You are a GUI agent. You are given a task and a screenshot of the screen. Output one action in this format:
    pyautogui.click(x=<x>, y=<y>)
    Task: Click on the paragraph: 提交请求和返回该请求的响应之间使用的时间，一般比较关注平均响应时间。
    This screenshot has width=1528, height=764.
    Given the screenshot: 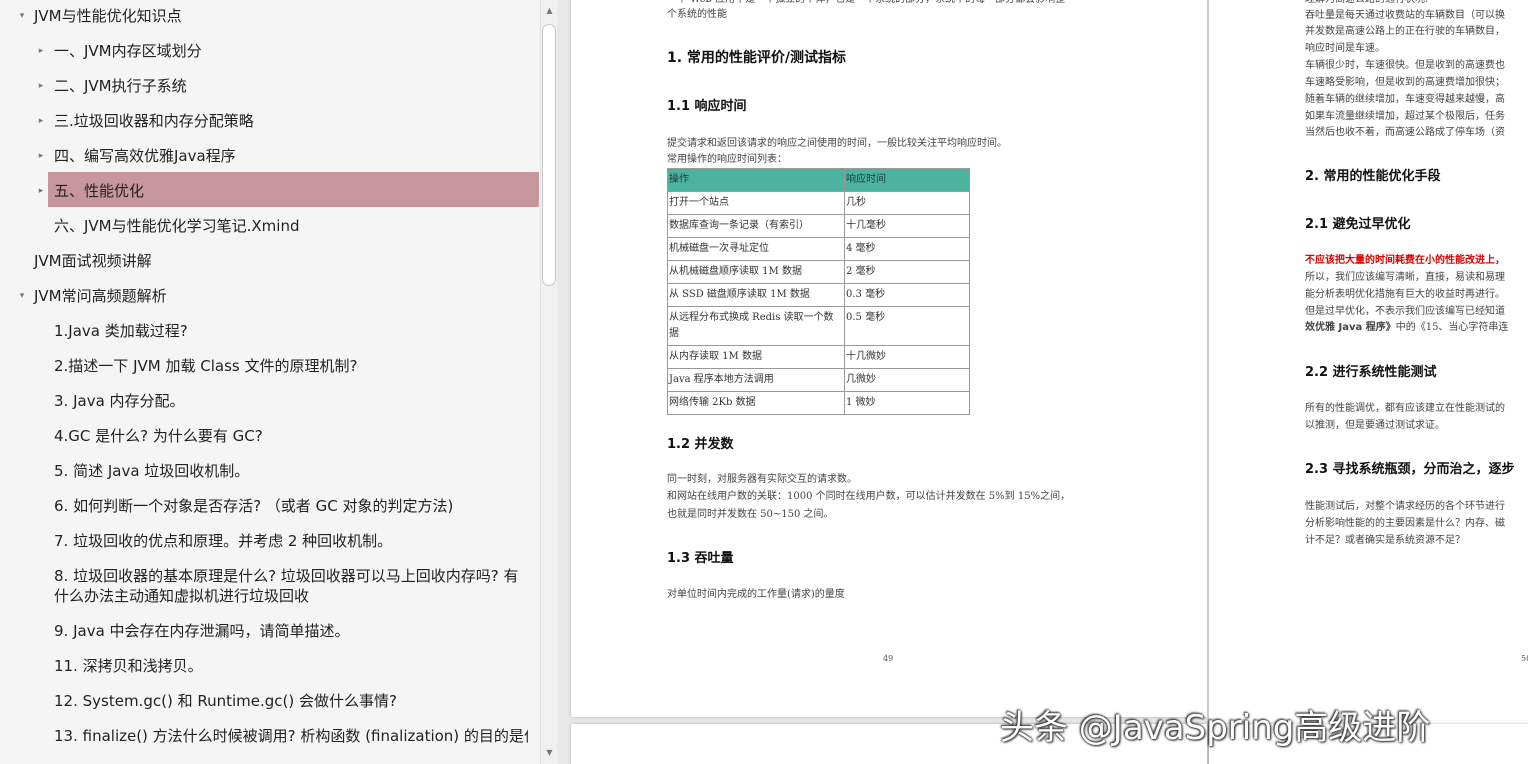 What is the action you would take?
    pyautogui.click(x=837, y=143)
    